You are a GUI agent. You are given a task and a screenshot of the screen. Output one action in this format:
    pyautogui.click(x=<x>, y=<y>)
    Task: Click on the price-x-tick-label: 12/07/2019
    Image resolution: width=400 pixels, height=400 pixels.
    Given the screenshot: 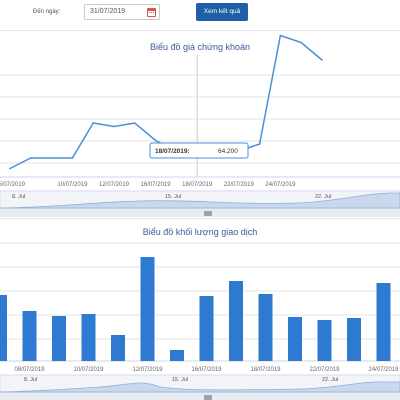 What is the action you would take?
    pyautogui.click(x=114, y=185)
    